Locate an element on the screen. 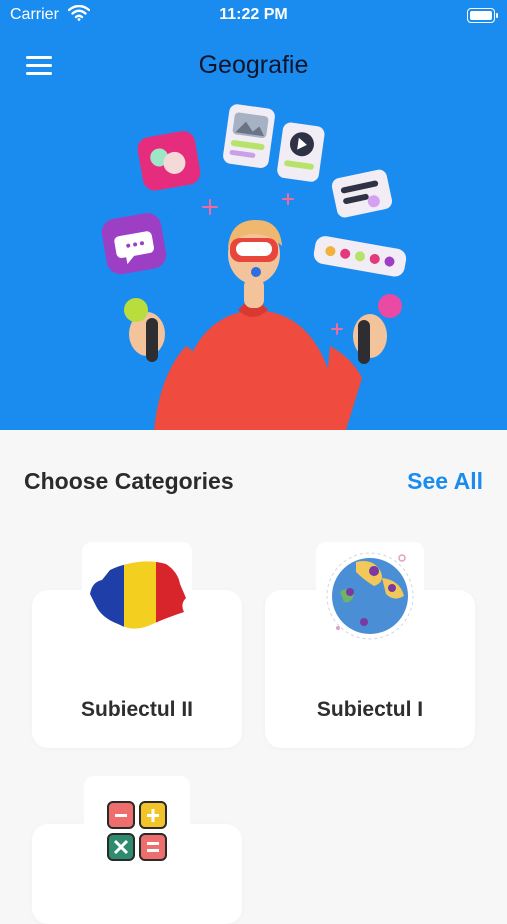 The height and width of the screenshot is (924, 507). category-label: Subiectul II is located at coordinates (136, 709).